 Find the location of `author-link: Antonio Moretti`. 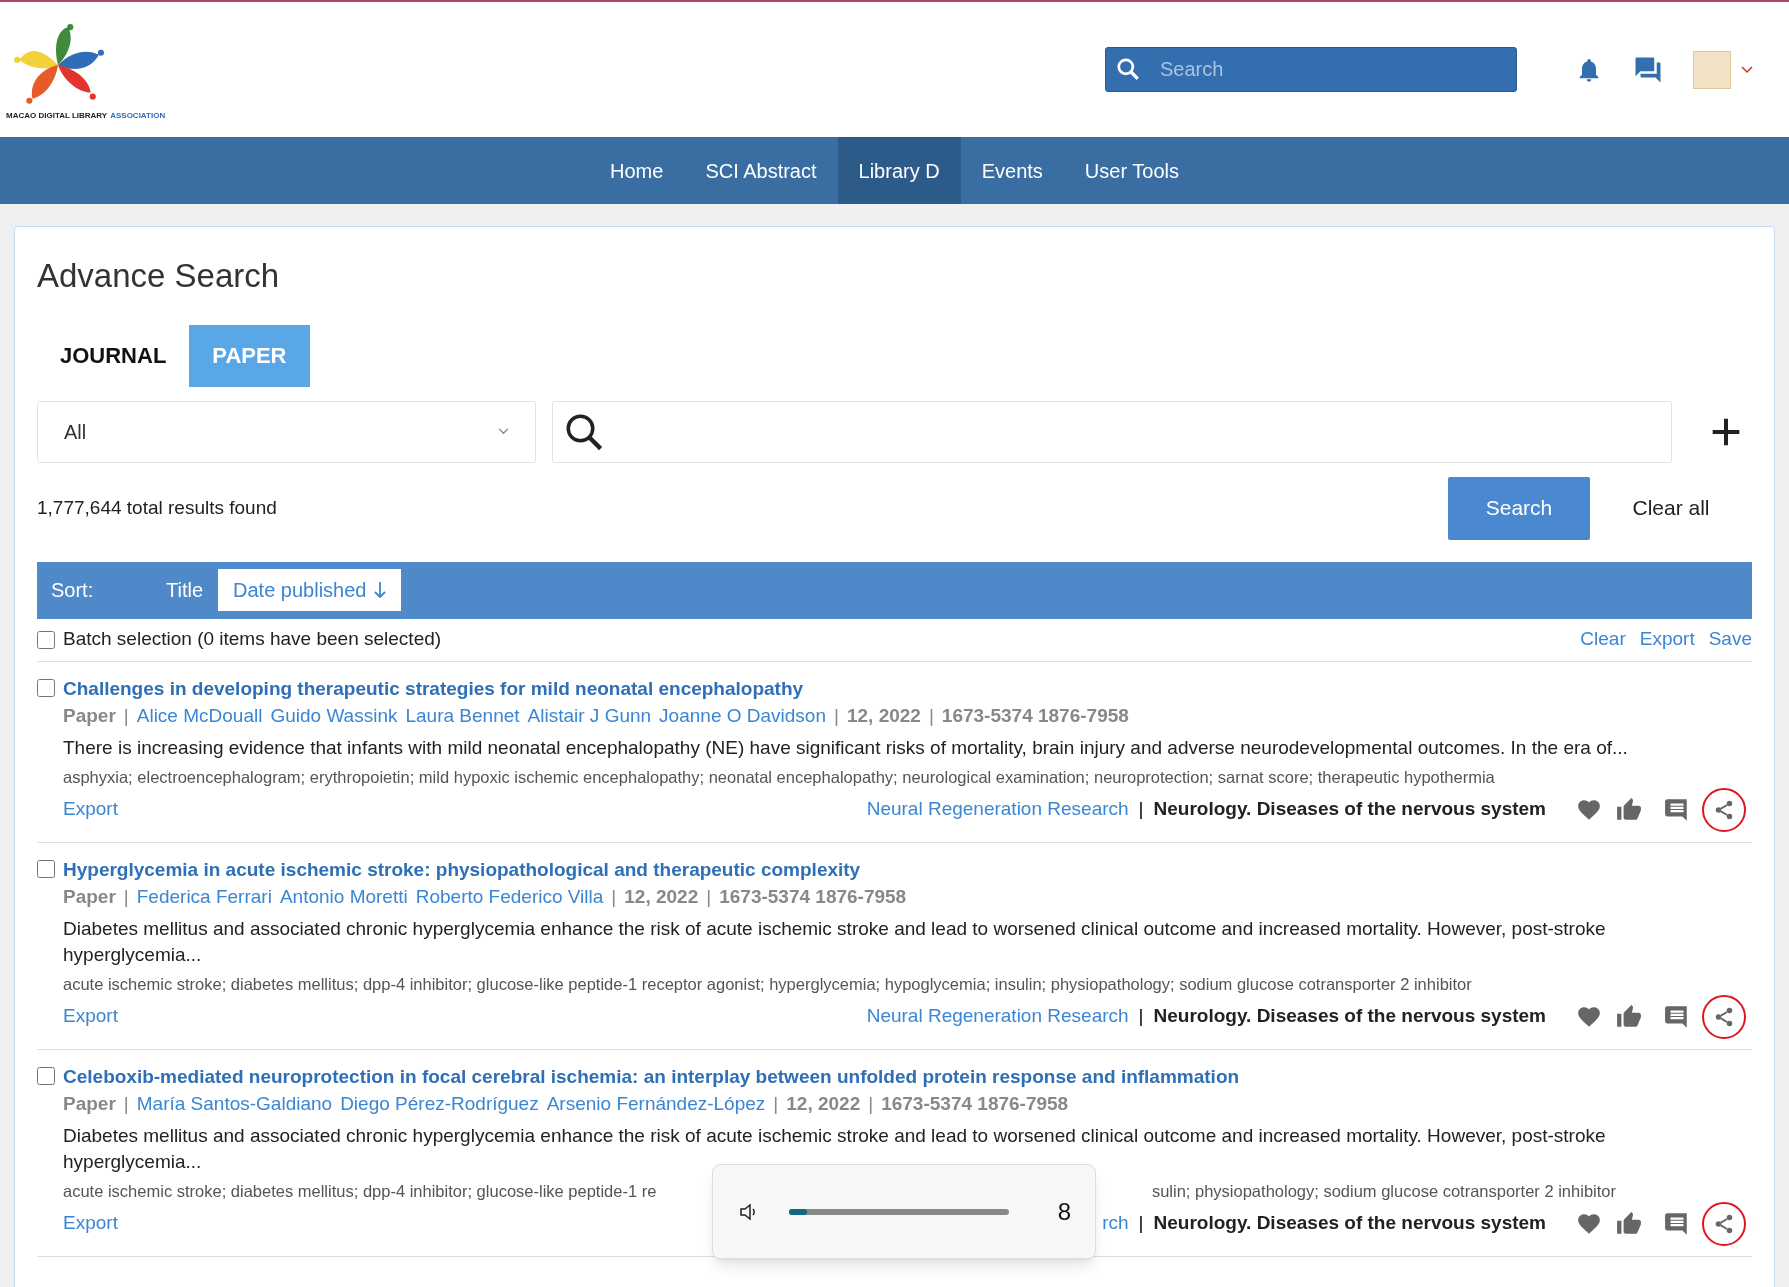

author-link: Antonio Moretti is located at coordinates (343, 896).